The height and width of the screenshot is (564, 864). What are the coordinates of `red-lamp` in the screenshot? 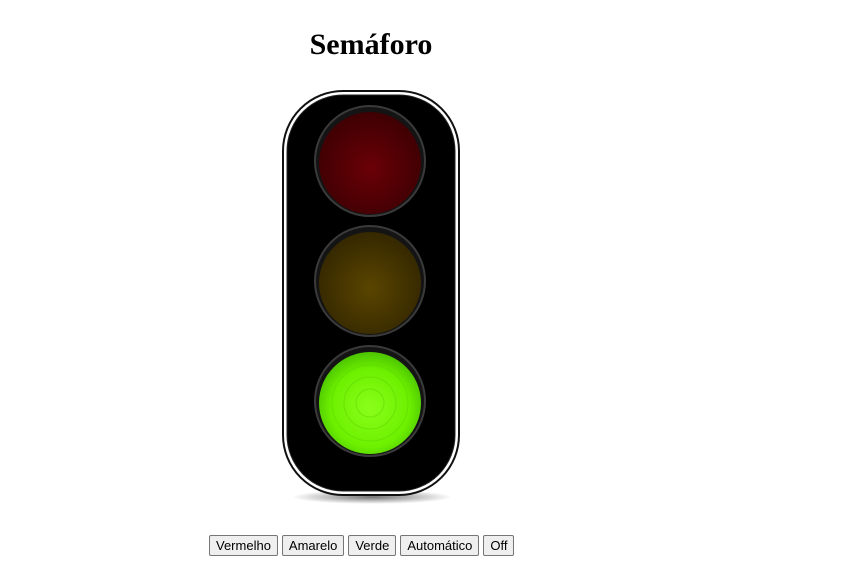 It's located at (370, 161).